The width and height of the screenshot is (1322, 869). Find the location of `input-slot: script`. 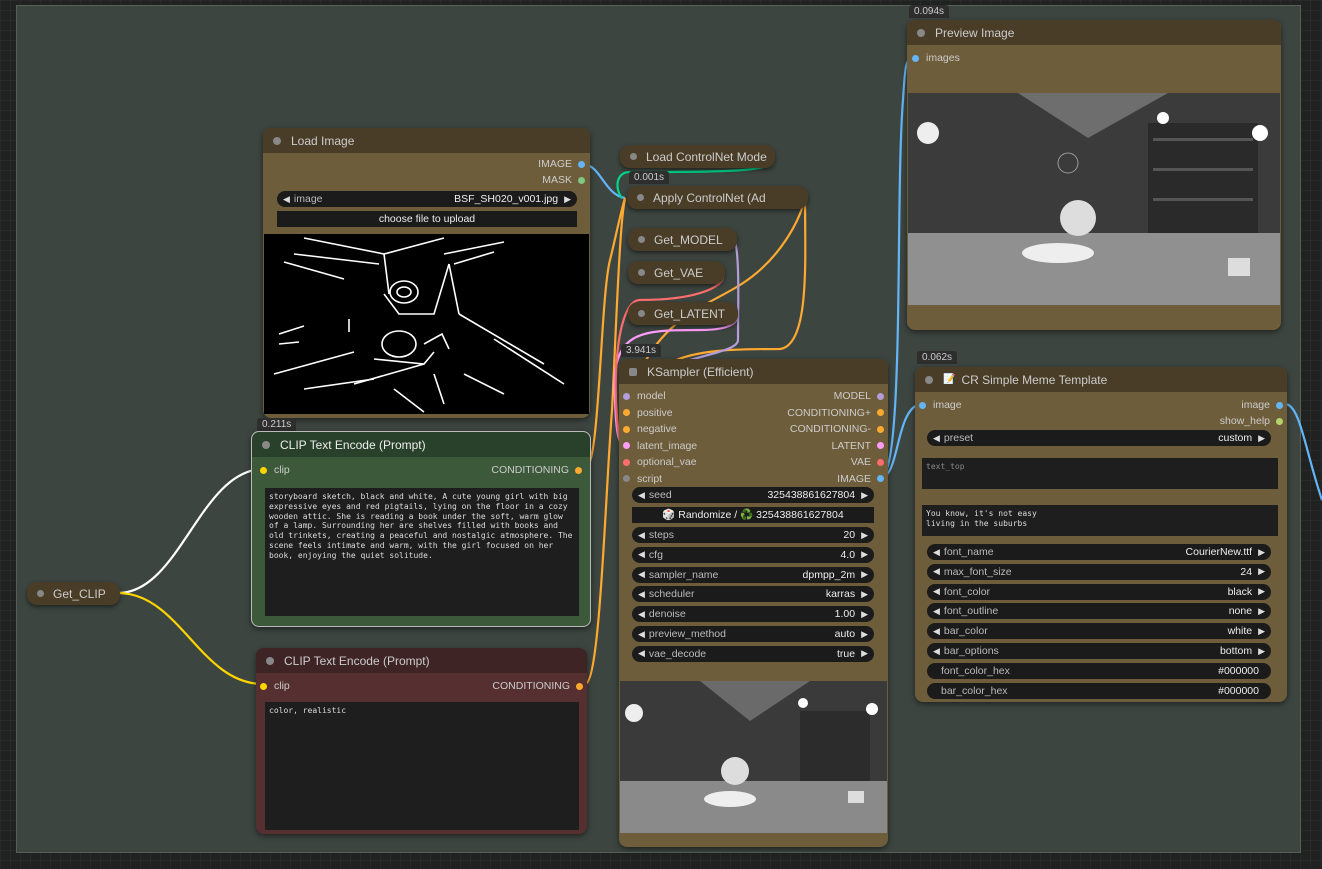

input-slot: script is located at coordinates (642, 479).